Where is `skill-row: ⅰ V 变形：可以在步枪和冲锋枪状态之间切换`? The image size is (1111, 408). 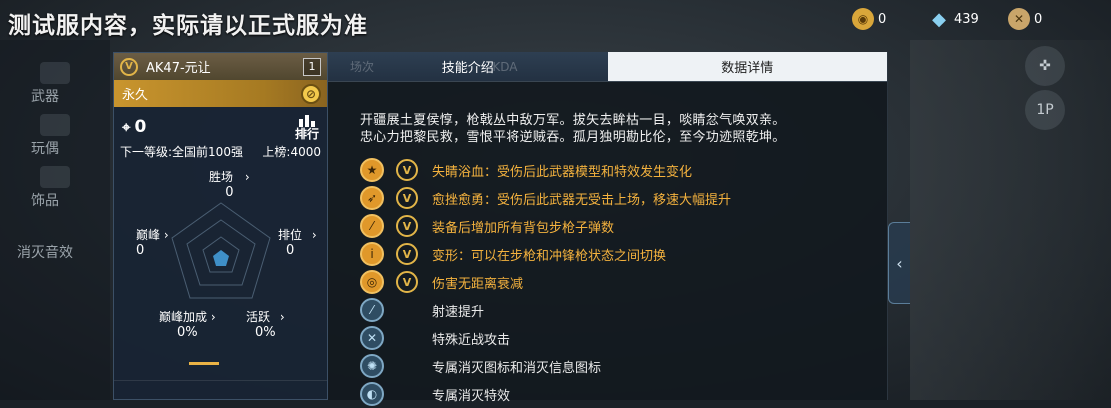 skill-row: ⅰ V 变形：可以在步枪和冲锋枪状态之间切换 is located at coordinates (623, 254).